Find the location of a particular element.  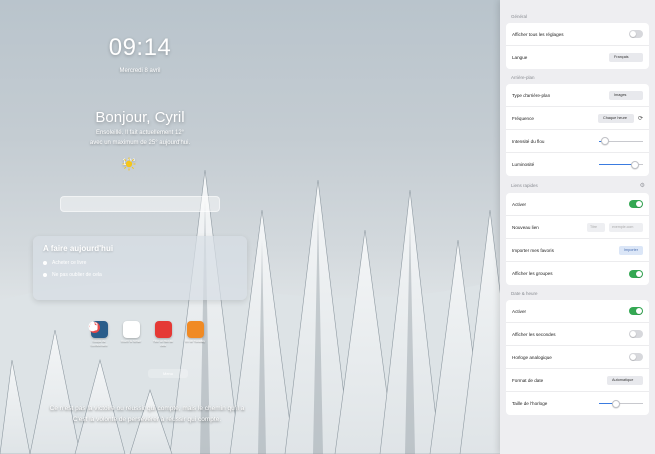

new-link-title-input: Titre is located at coordinates (596, 227).